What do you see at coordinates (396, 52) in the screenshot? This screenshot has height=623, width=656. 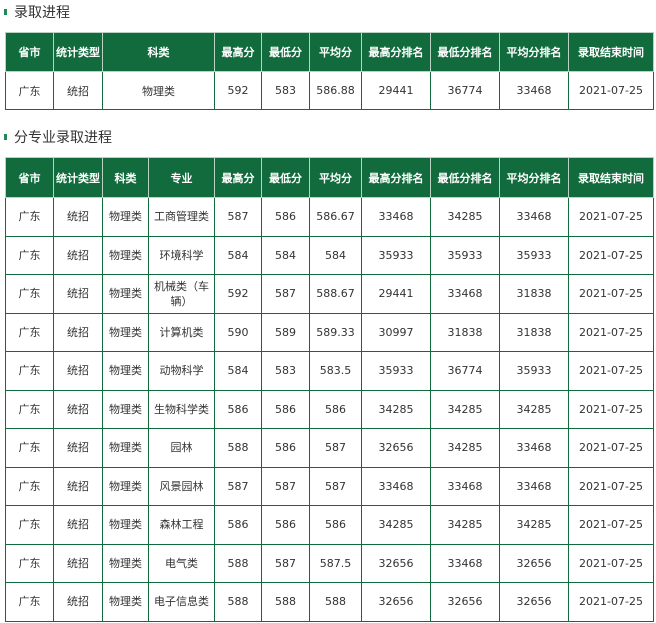 I see `column-header-max-rank: 最高分排名` at bounding box center [396, 52].